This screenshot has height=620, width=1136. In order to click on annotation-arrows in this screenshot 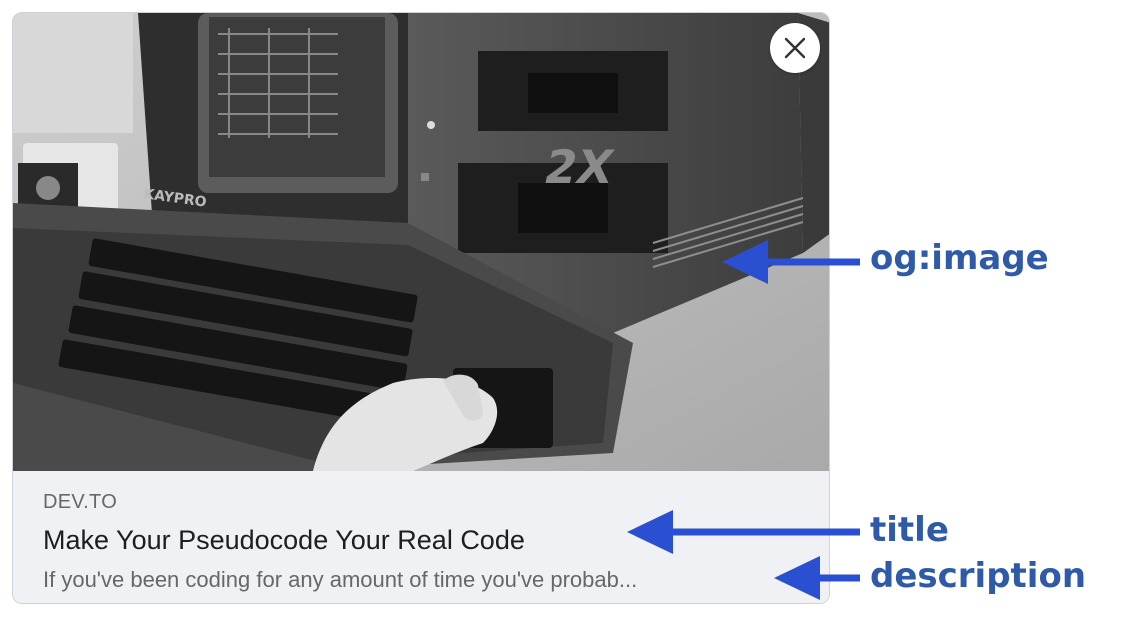, I will do `click(743, 420)`.